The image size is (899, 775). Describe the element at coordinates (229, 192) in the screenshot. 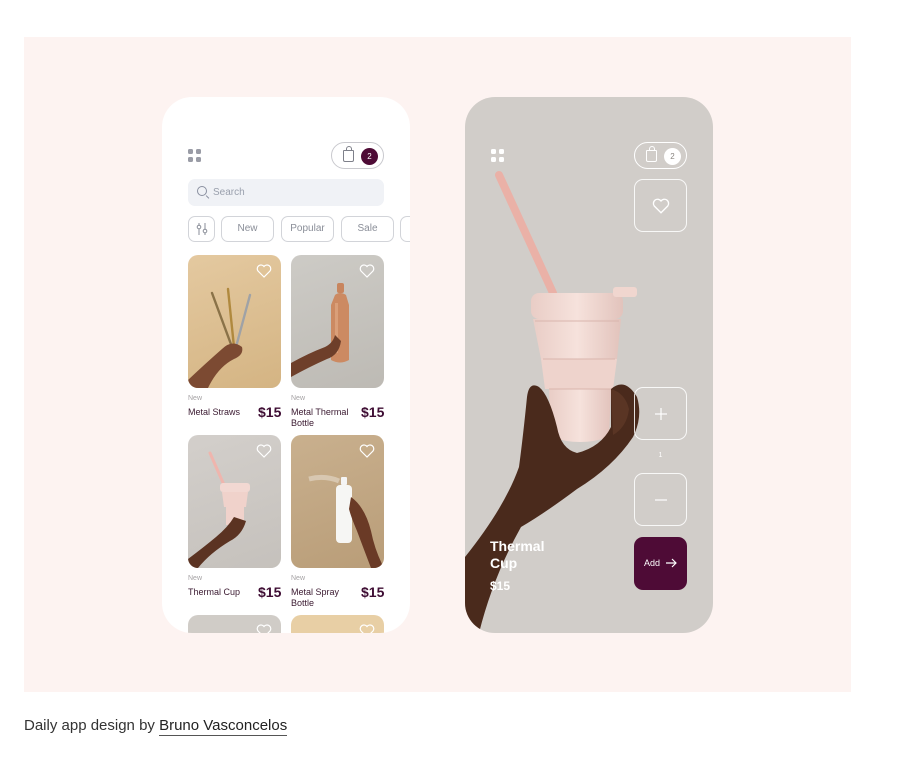

I see `search-placeholder: Search` at that location.